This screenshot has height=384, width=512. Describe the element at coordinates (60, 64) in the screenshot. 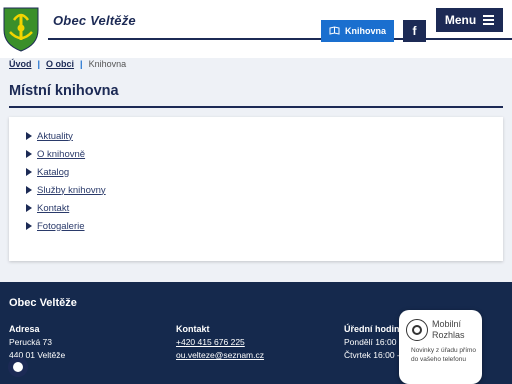

I see `breadcrumb-about: O obci` at that location.